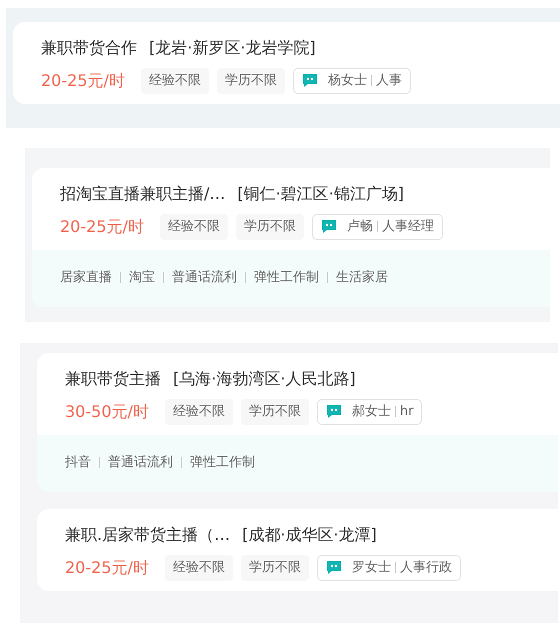 The width and height of the screenshot is (560, 627). I want to click on skill-tag: 淘宝, so click(142, 277).